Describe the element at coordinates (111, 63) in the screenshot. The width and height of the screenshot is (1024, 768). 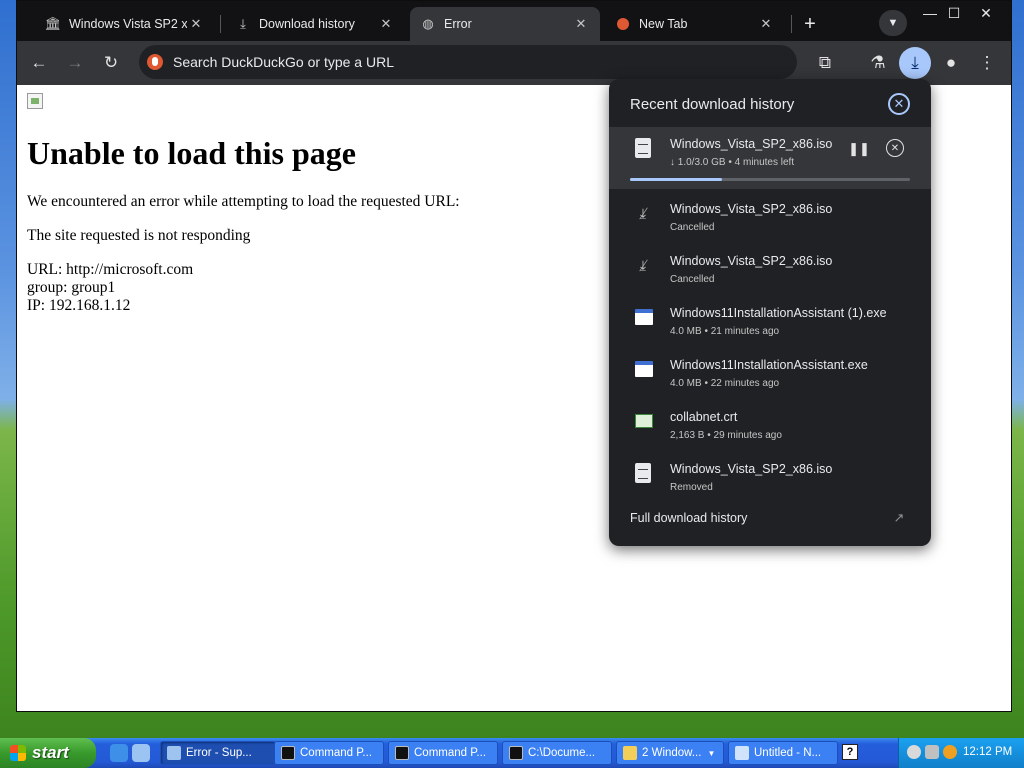
I see `reload-button: ↻` at that location.